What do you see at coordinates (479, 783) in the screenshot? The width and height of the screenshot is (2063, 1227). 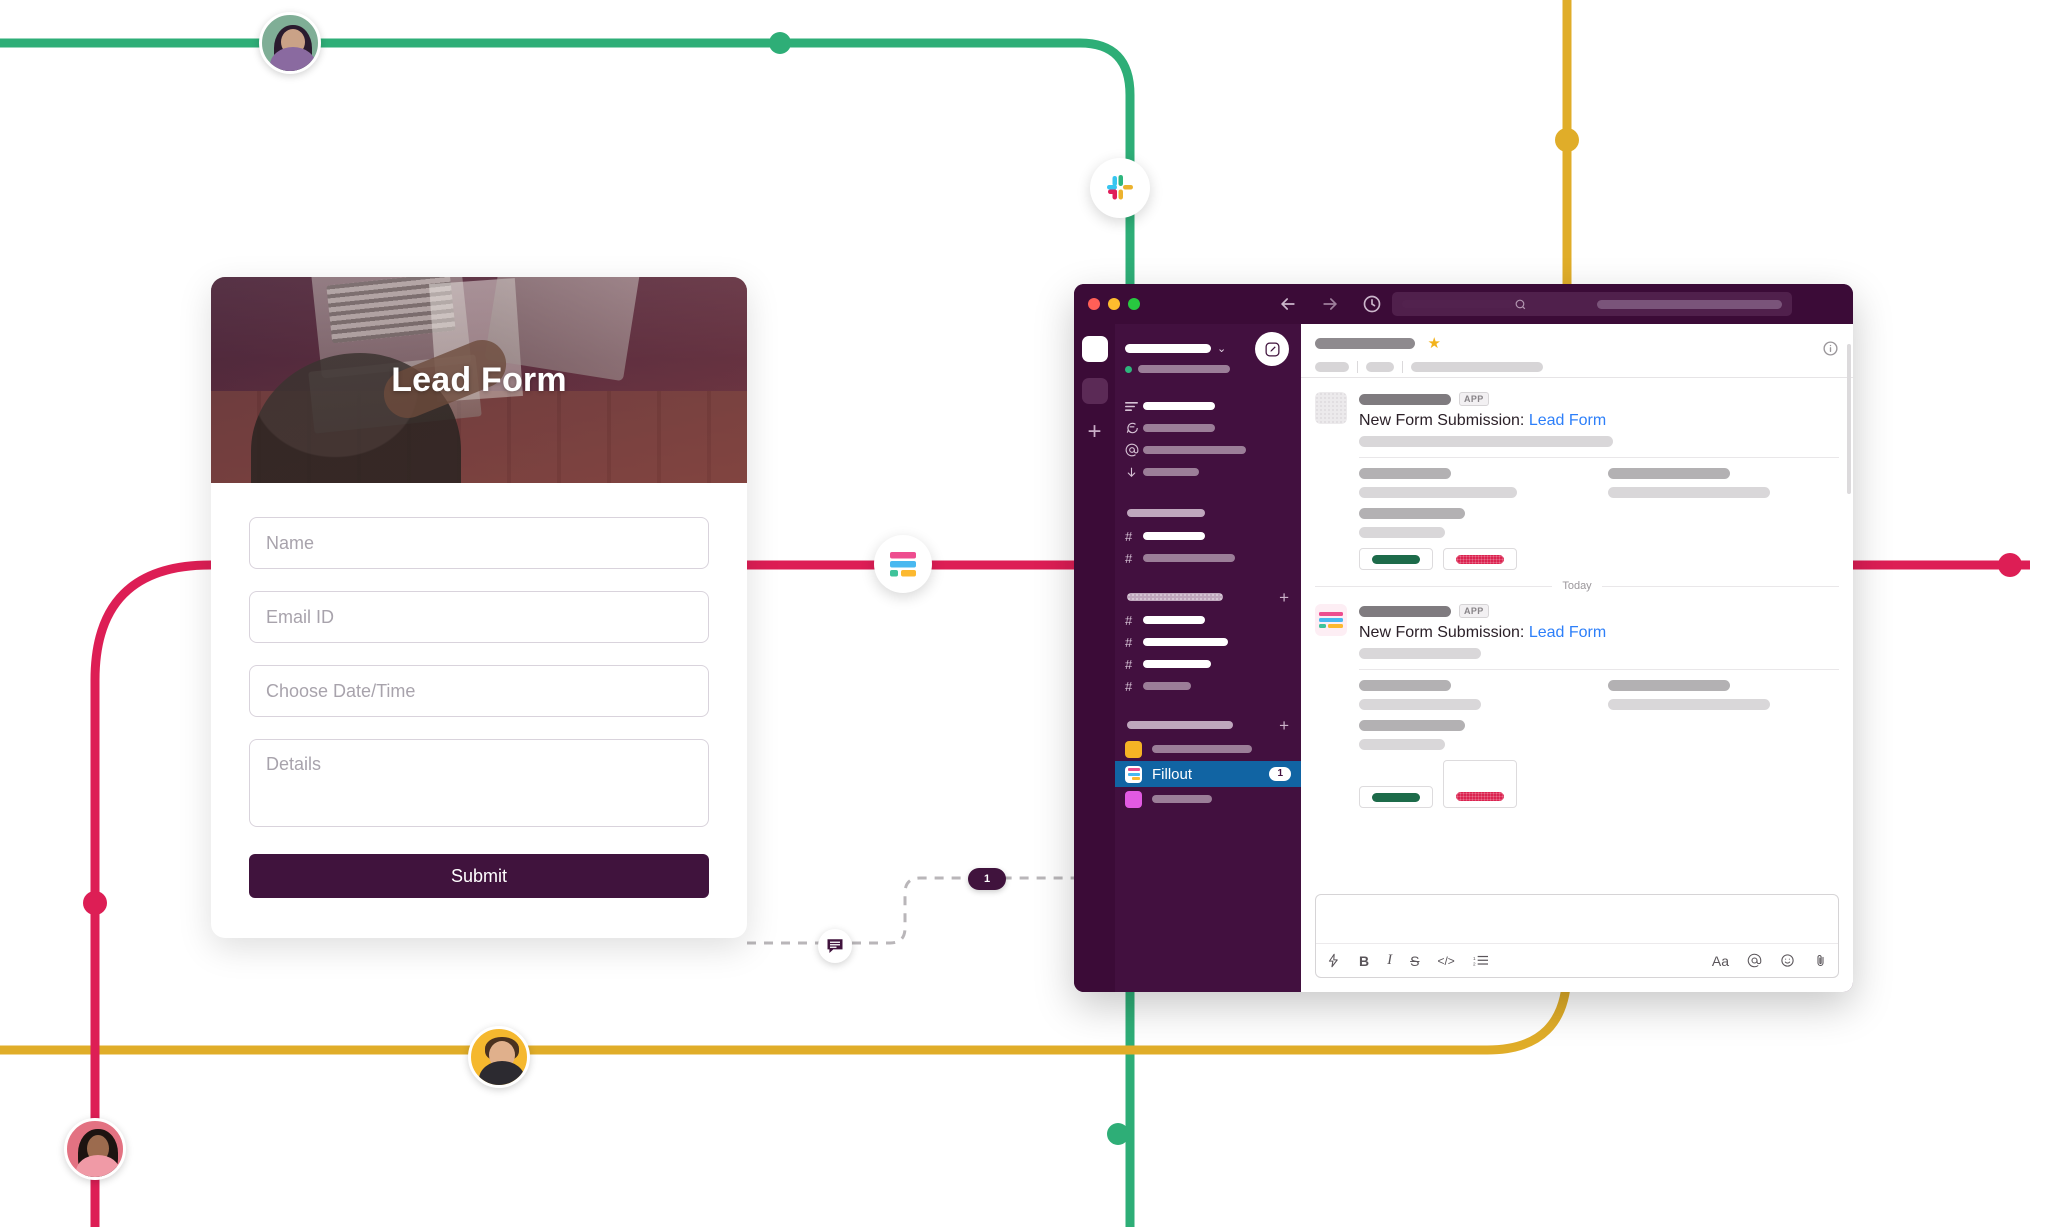 I see `details-textarea` at bounding box center [479, 783].